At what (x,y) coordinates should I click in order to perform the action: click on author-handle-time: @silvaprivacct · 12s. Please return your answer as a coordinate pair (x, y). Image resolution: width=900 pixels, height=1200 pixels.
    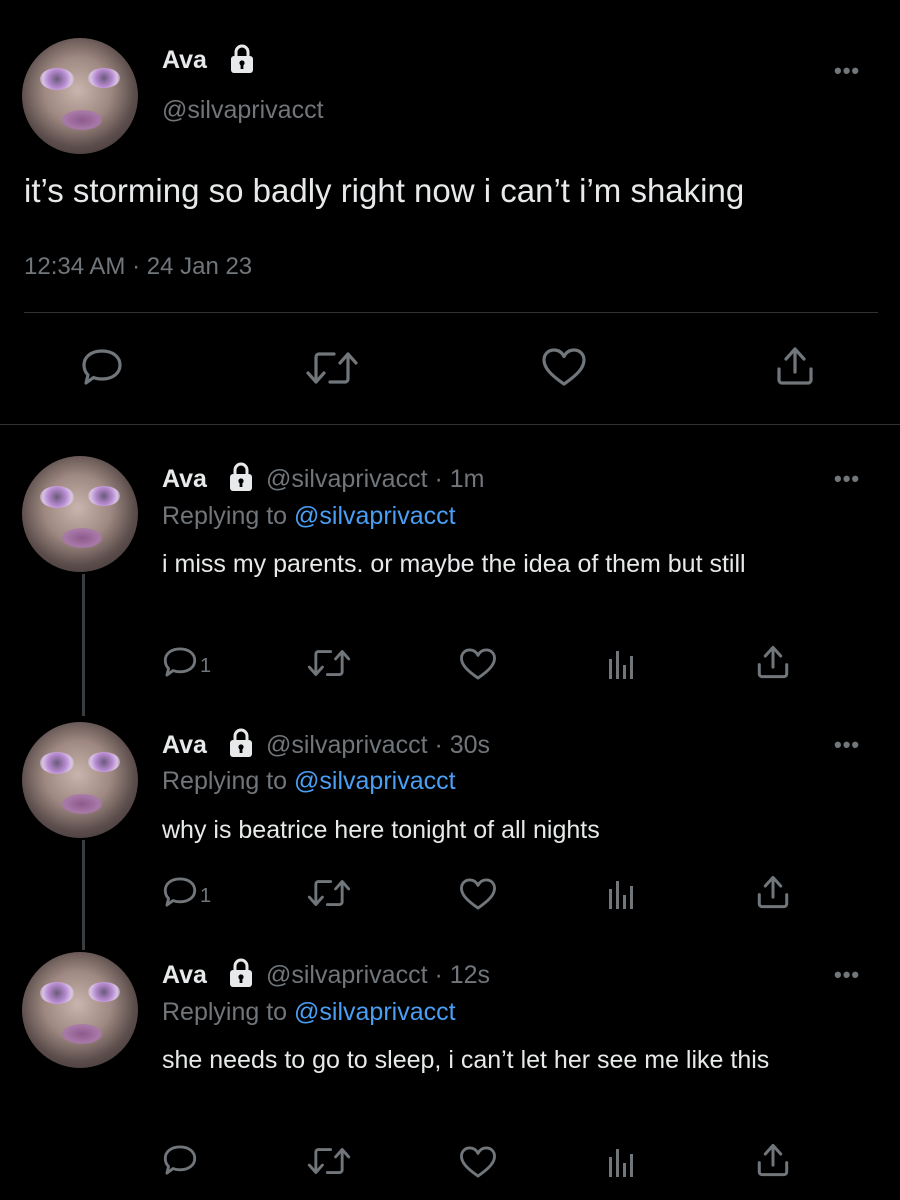
    Looking at the image, I should click on (378, 975).